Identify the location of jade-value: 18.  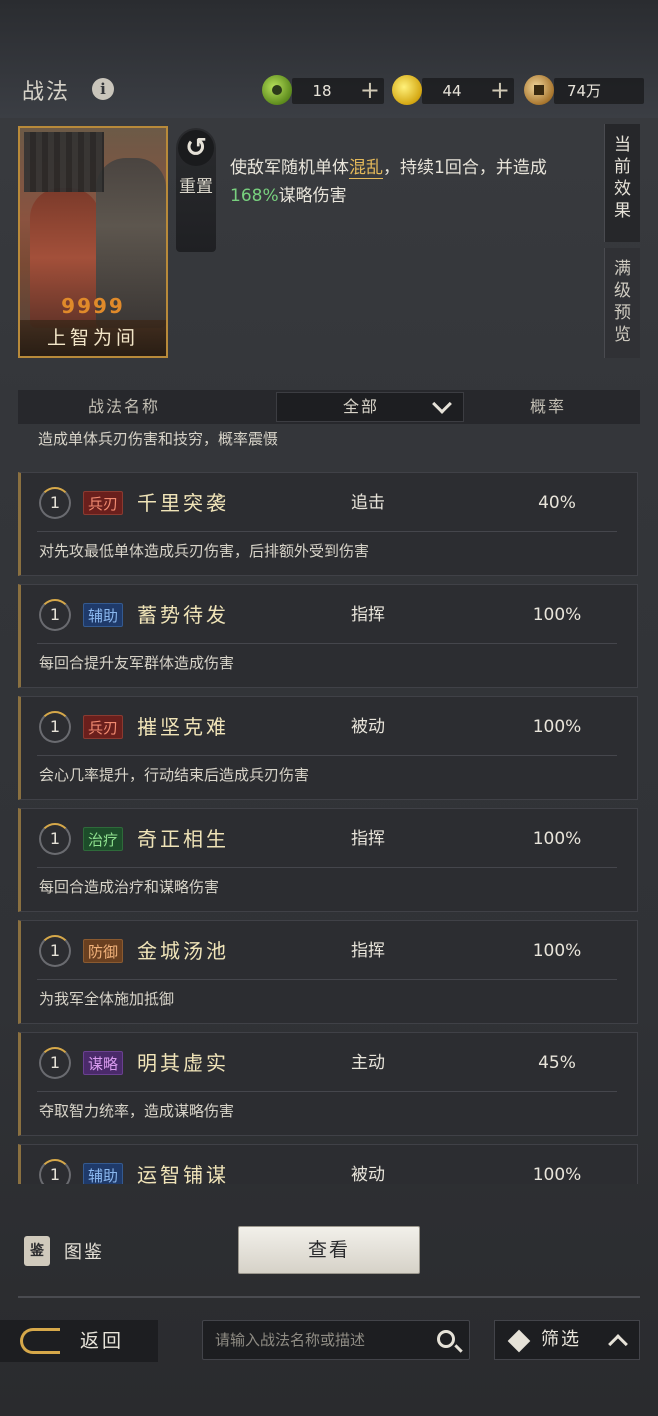
(322, 91).